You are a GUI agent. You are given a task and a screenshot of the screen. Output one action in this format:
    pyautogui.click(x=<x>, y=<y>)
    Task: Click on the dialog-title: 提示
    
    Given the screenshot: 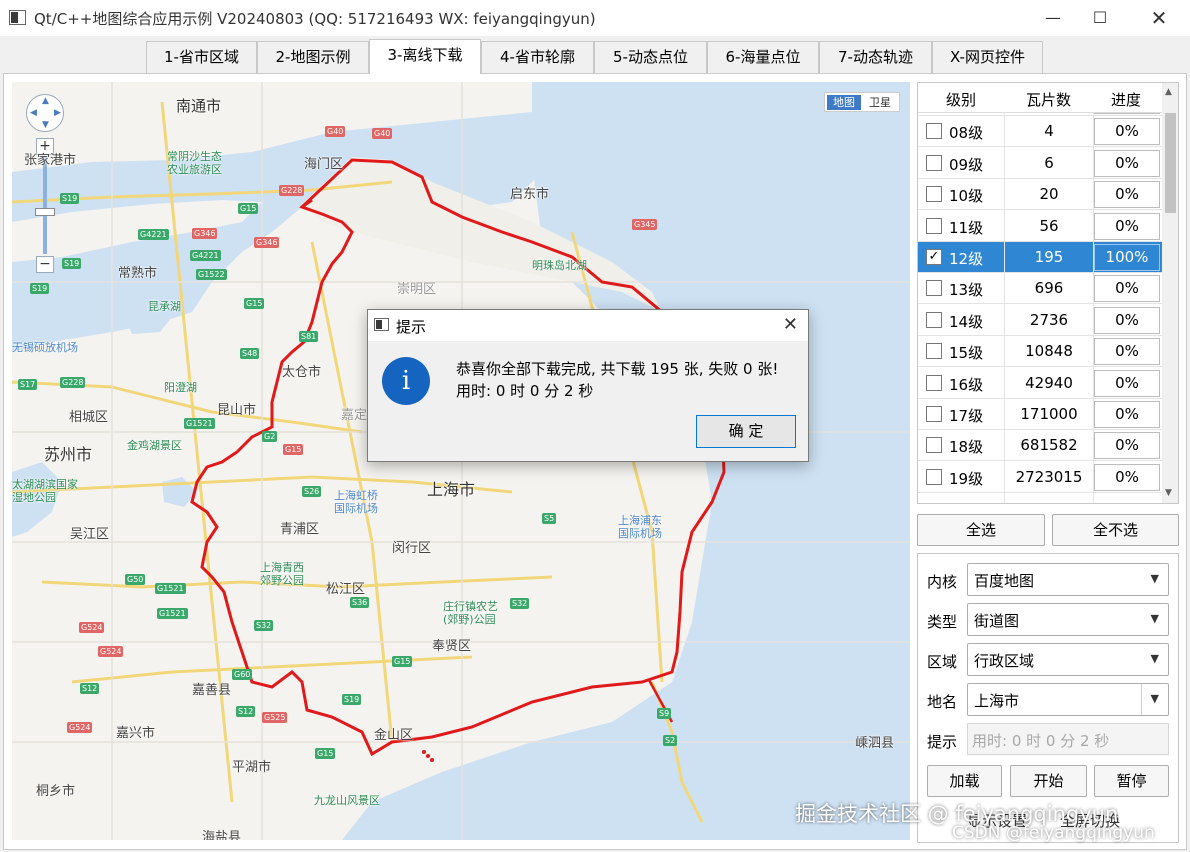 What is the action you would take?
    pyautogui.click(x=411, y=327)
    